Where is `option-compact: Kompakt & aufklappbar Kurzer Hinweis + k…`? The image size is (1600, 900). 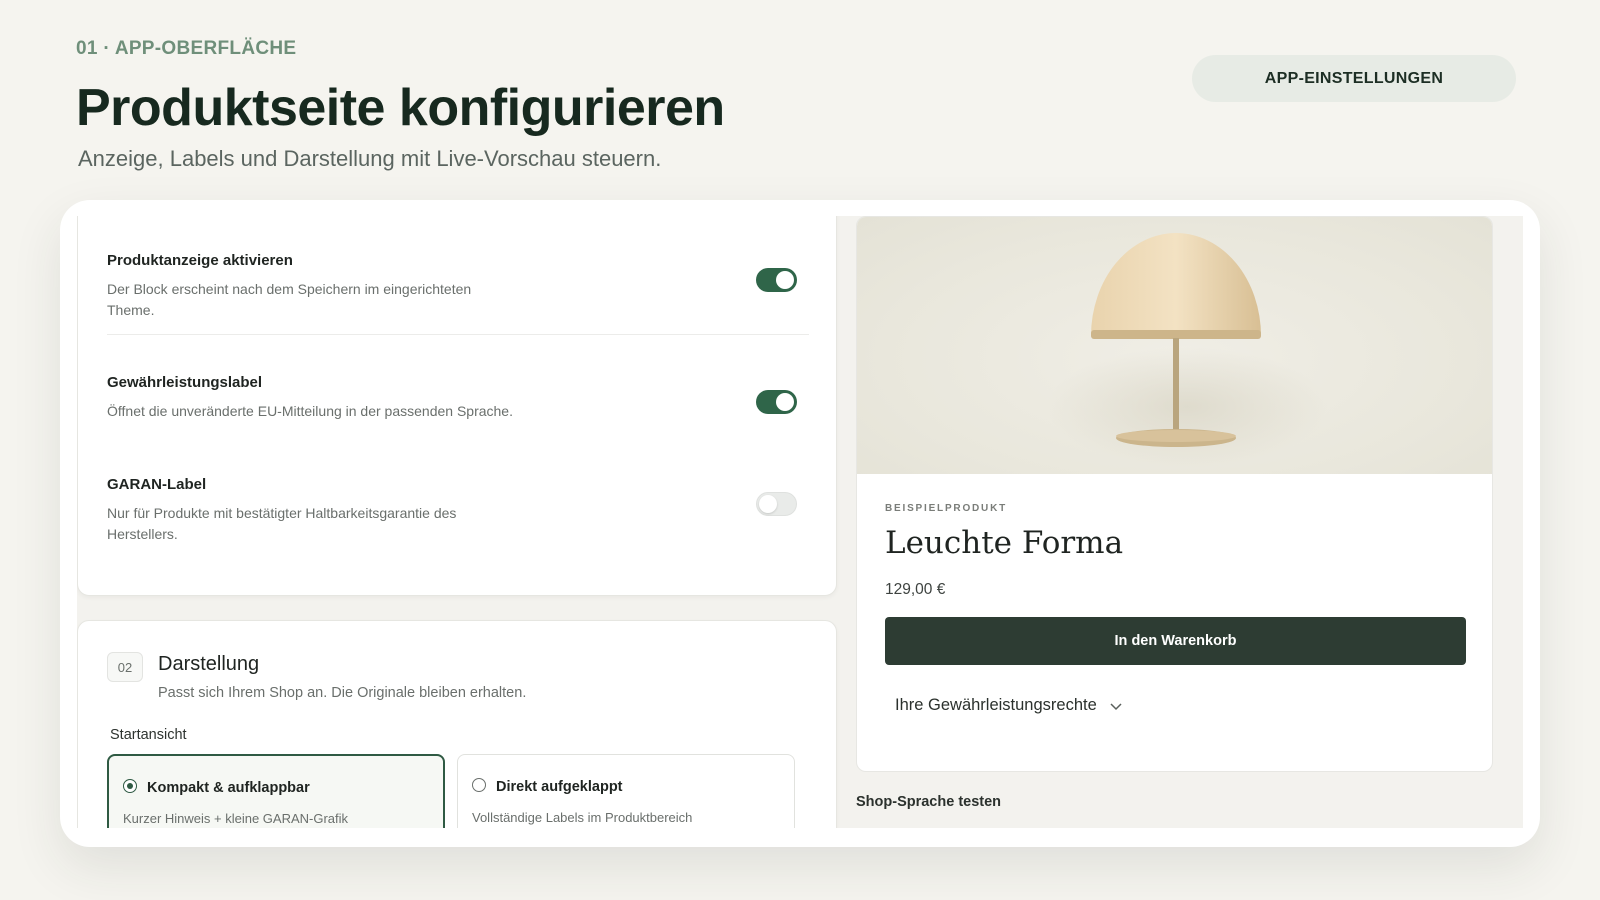 option-compact: Kompakt & aufklappbar Kurzer Hinweis + k… is located at coordinates (276, 791).